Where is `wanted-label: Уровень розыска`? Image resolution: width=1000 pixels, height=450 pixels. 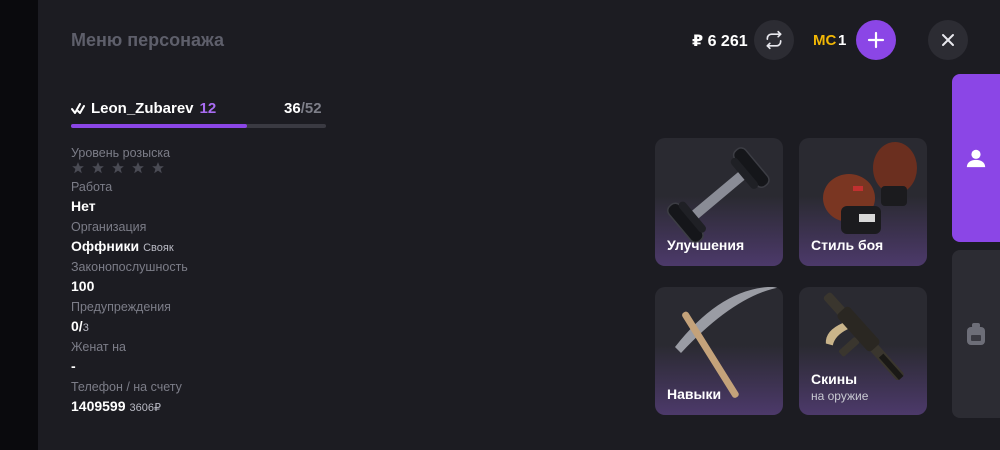
wanted-label: Уровень розыска is located at coordinates (121, 153).